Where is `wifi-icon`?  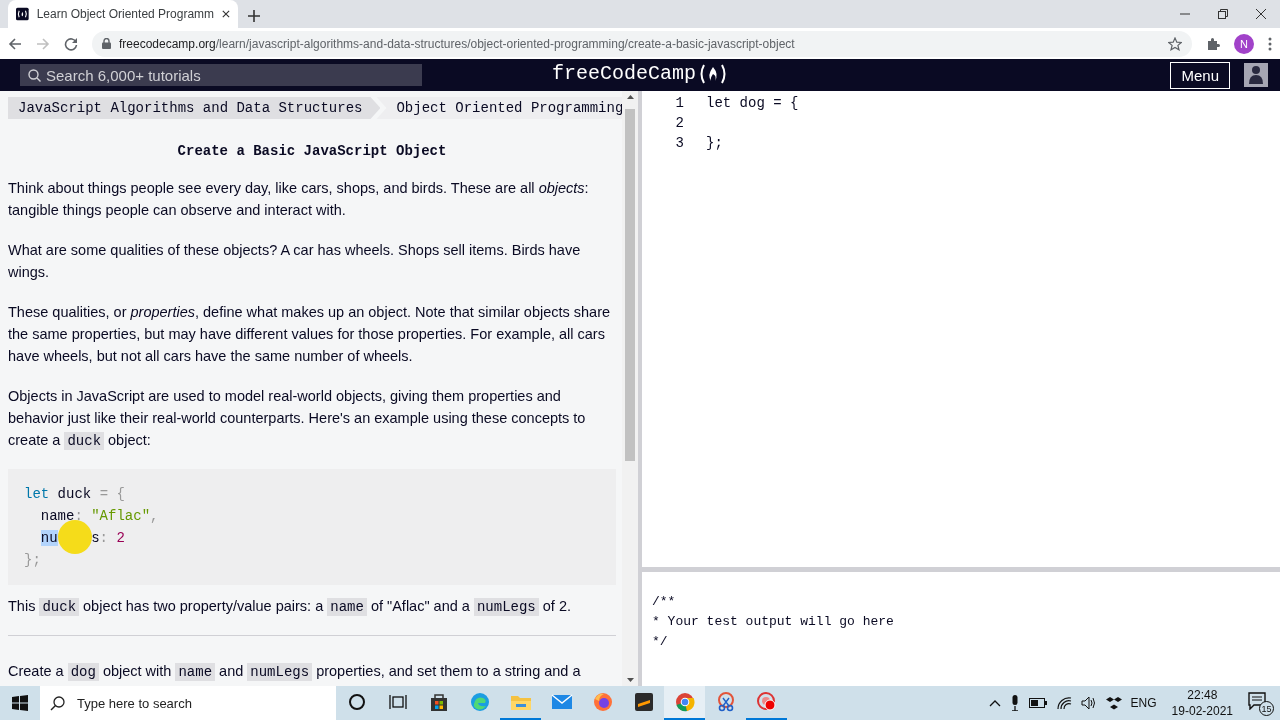
wifi-icon is located at coordinates (1063, 703).